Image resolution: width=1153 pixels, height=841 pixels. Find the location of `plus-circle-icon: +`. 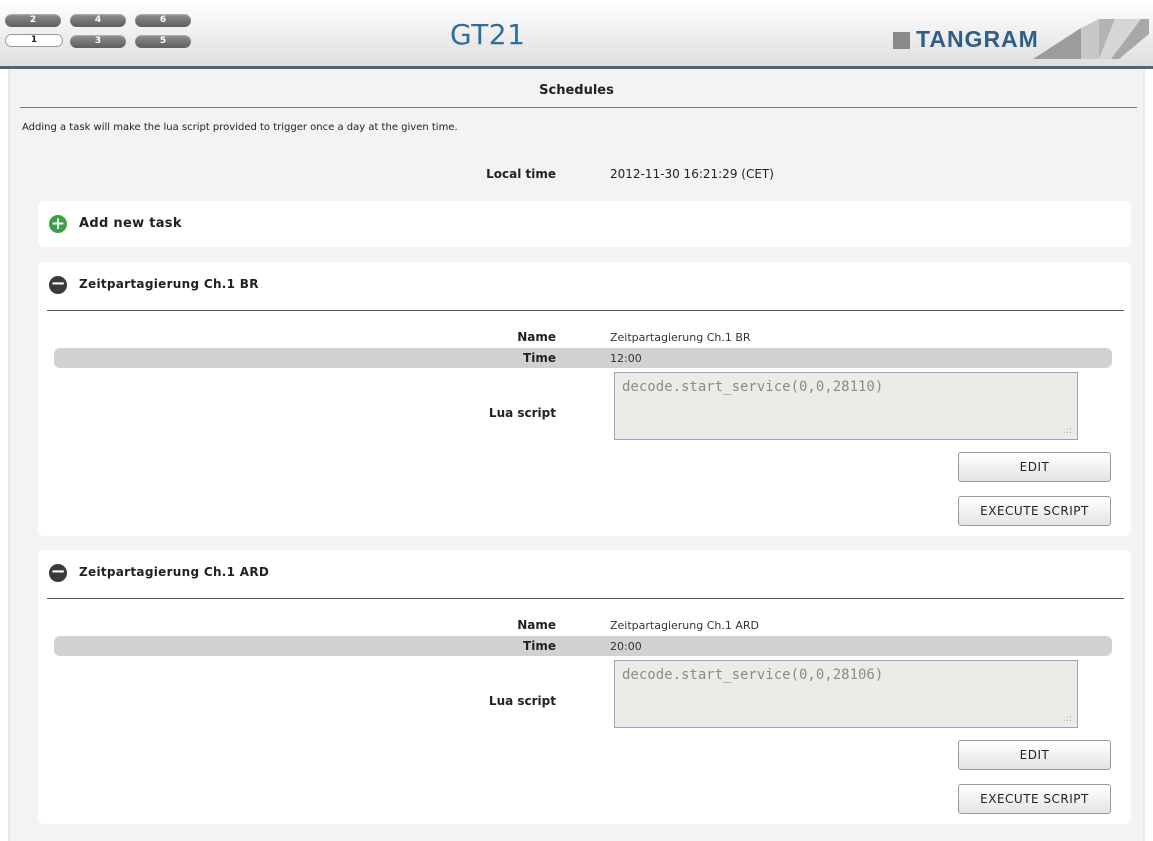

plus-circle-icon: + is located at coordinates (58, 224).